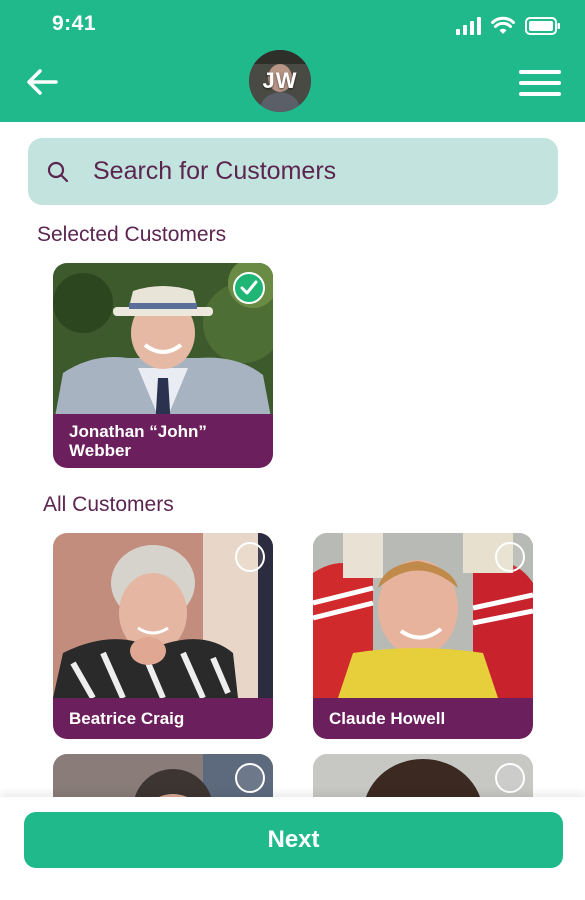 This screenshot has height=900, width=585. What do you see at coordinates (543, 26) in the screenshot?
I see `battery-icon` at bounding box center [543, 26].